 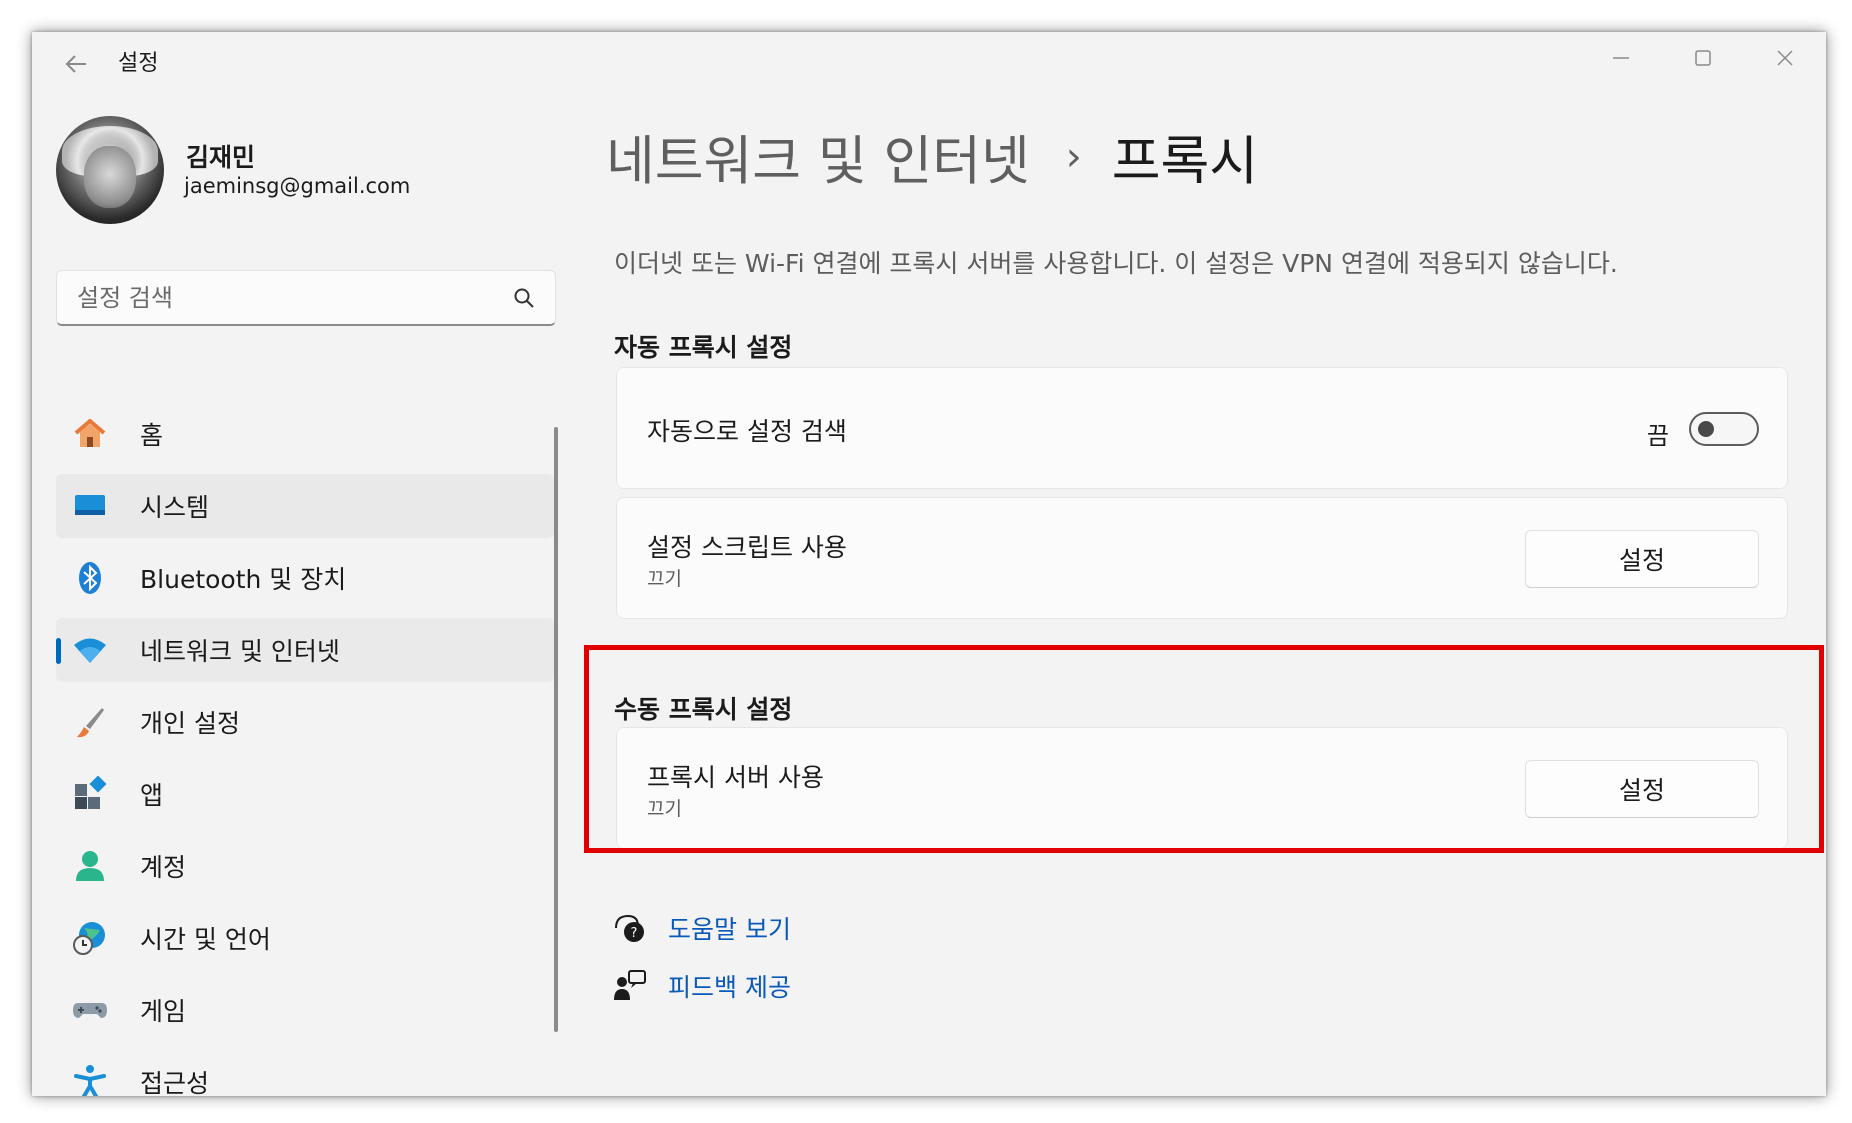 What do you see at coordinates (90, 433) in the screenshot?
I see `home-icon` at bounding box center [90, 433].